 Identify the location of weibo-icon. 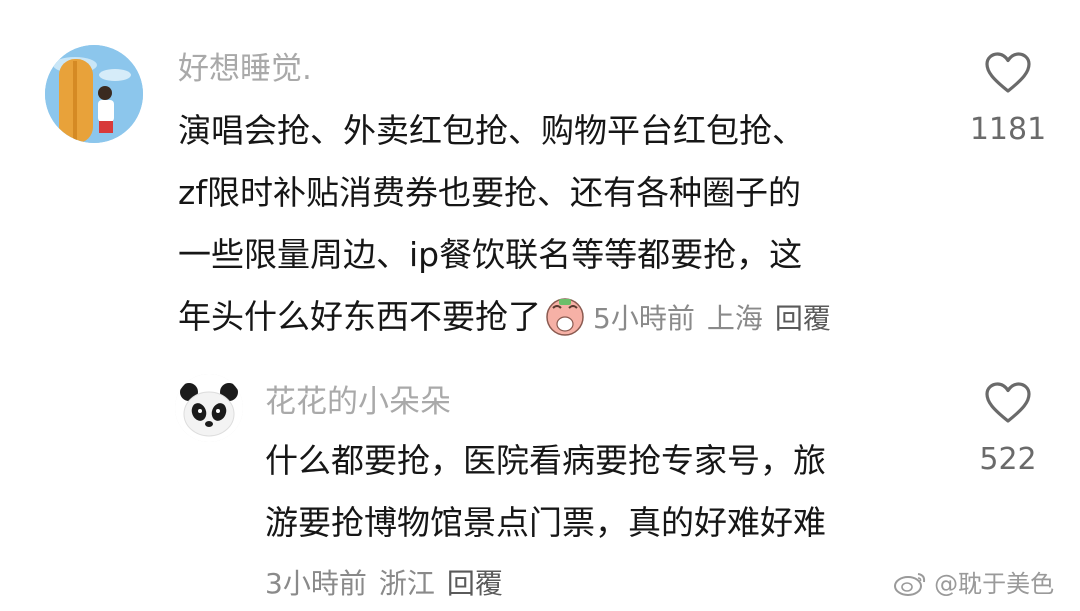
(910, 584).